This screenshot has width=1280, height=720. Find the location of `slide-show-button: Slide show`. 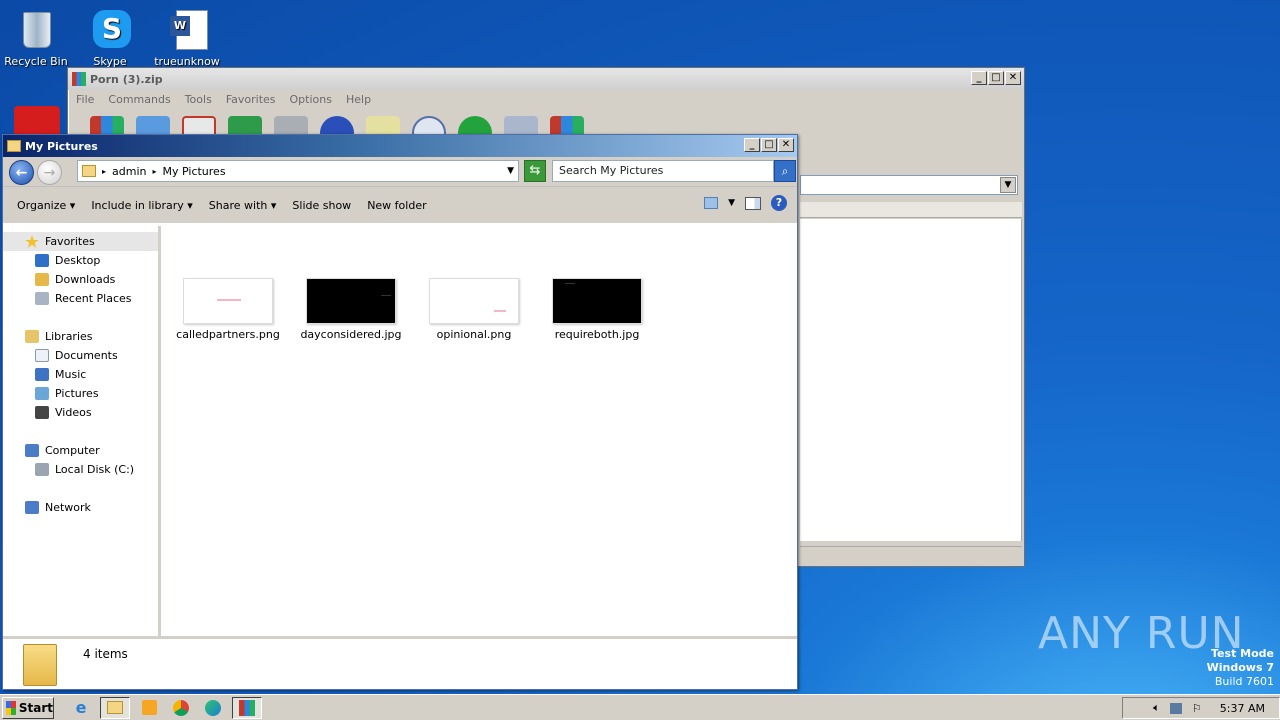

slide-show-button: Slide show is located at coordinates (321, 205).